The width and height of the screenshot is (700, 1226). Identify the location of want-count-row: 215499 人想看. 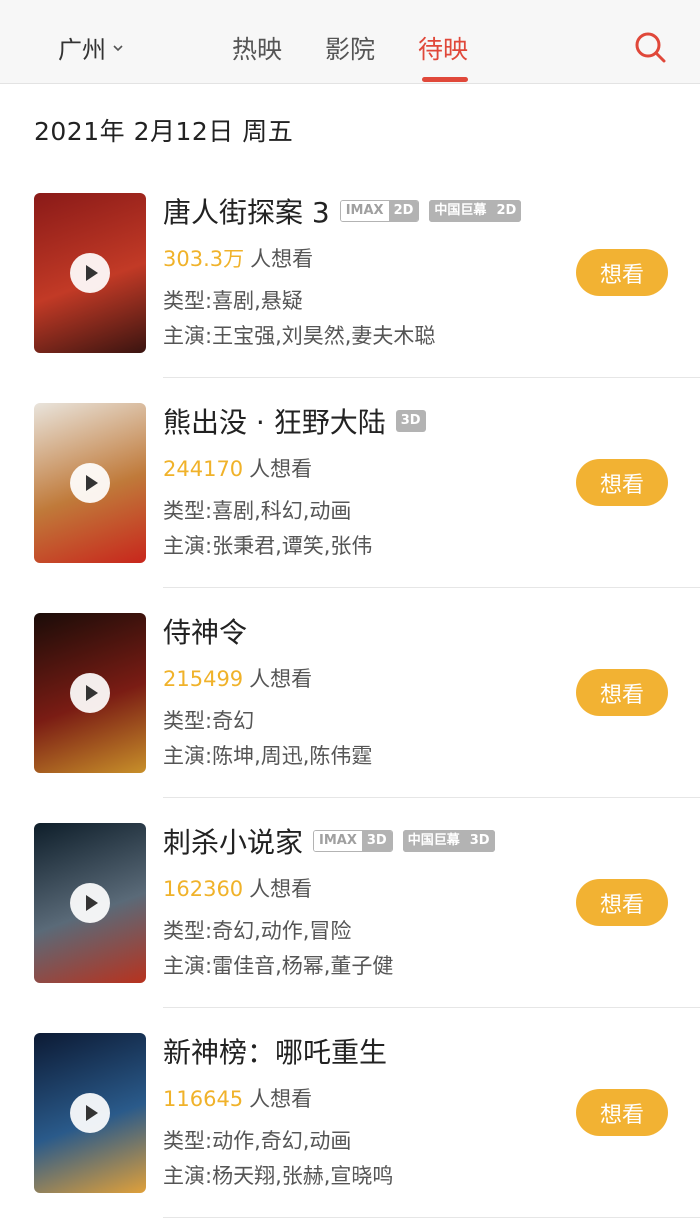
(237, 678).